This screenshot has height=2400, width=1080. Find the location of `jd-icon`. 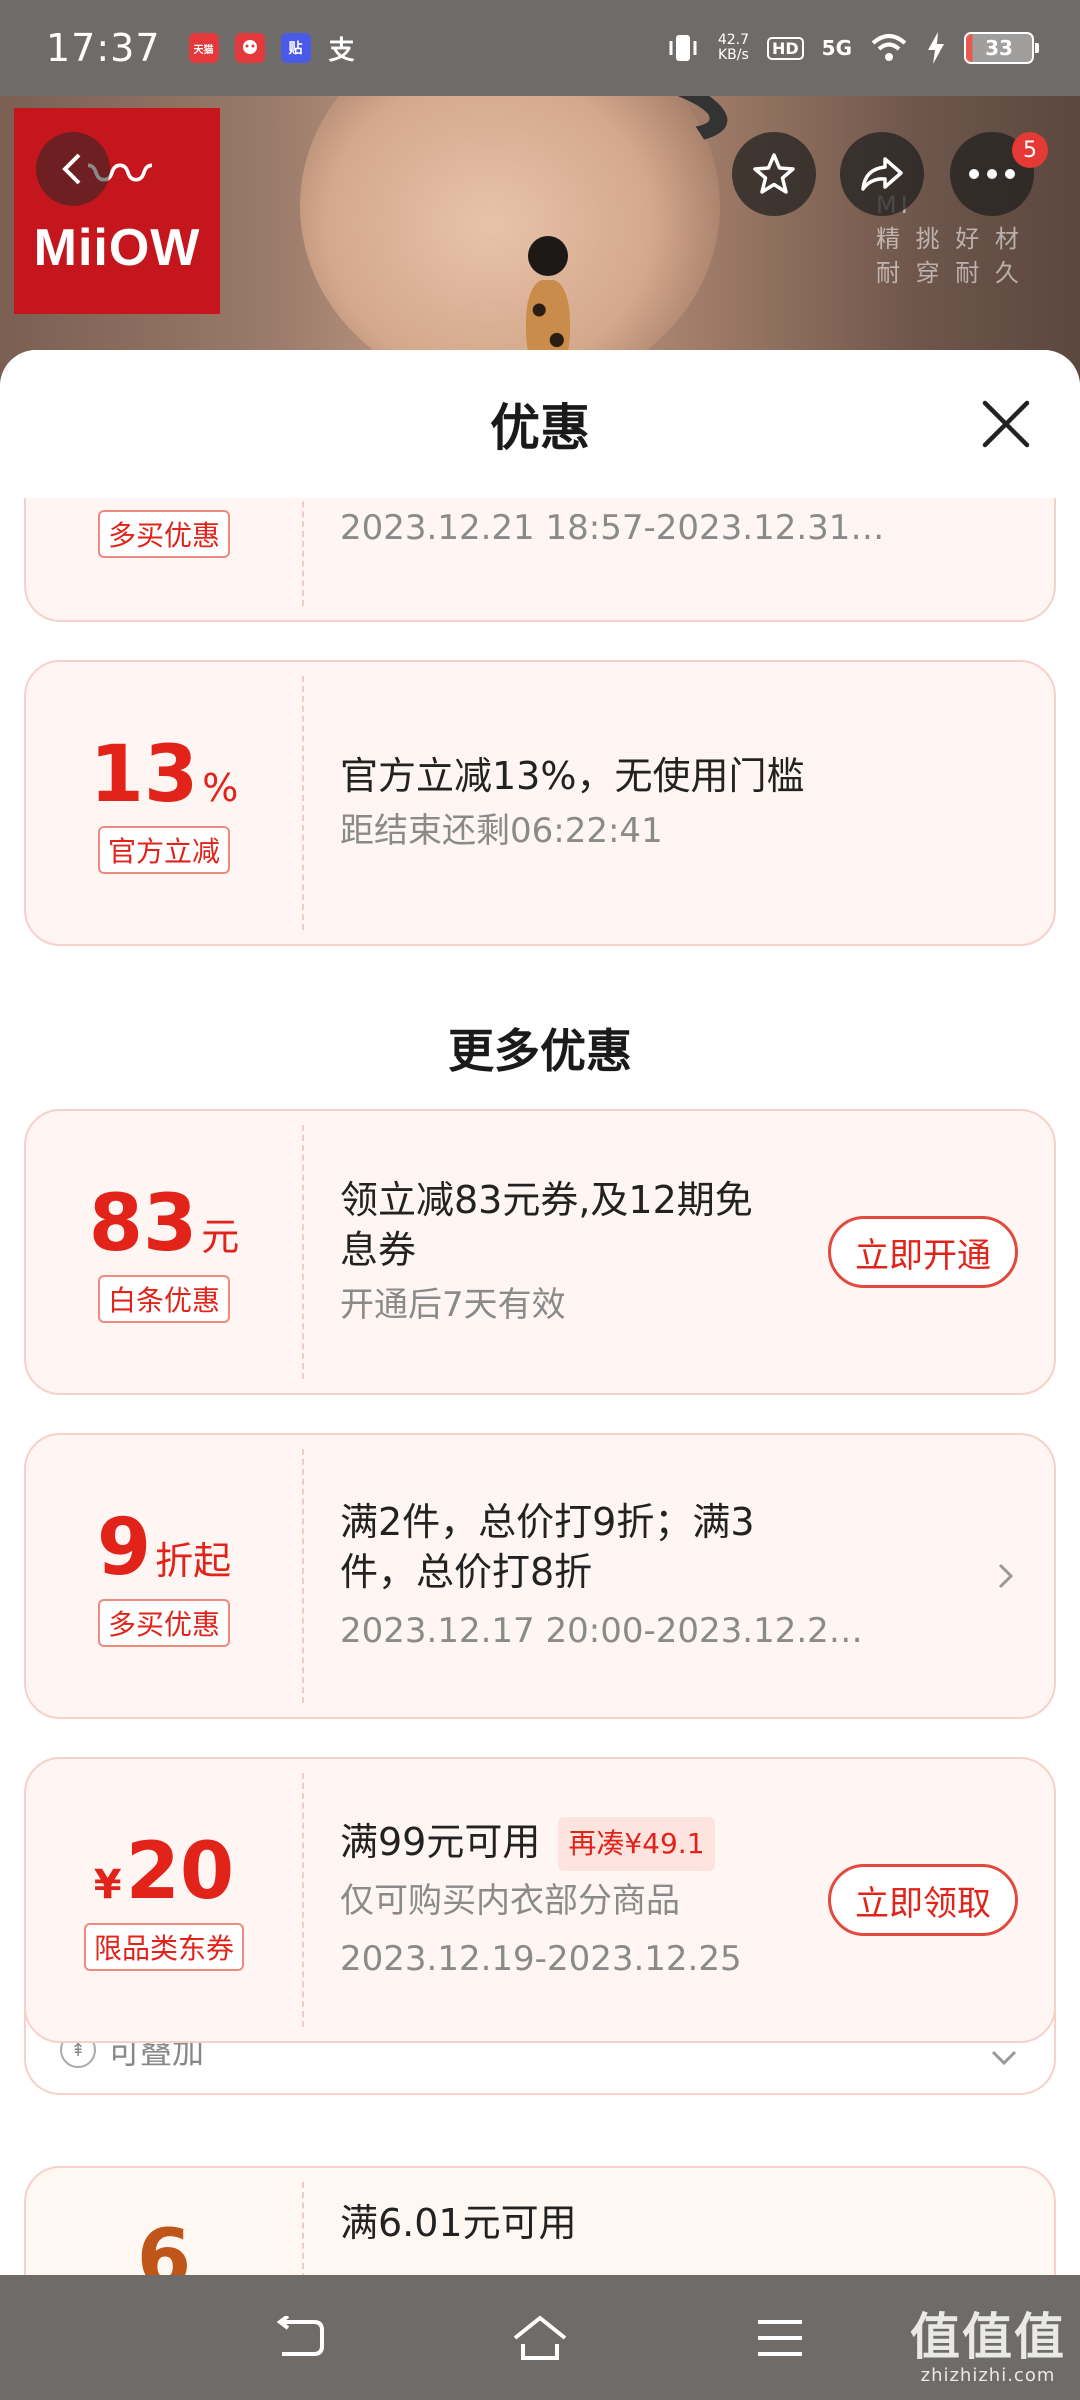

jd-icon is located at coordinates (249, 48).